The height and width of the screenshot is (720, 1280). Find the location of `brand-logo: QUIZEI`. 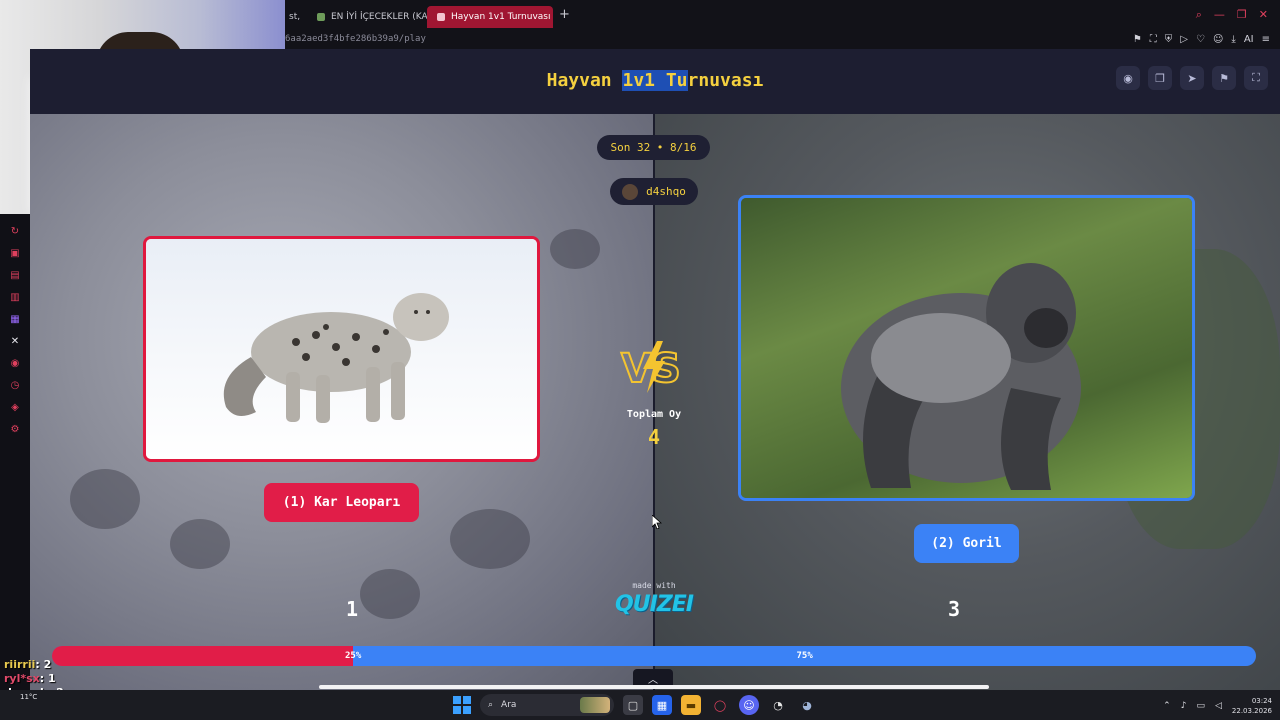

brand-logo: QUIZEI is located at coordinates (654, 604).